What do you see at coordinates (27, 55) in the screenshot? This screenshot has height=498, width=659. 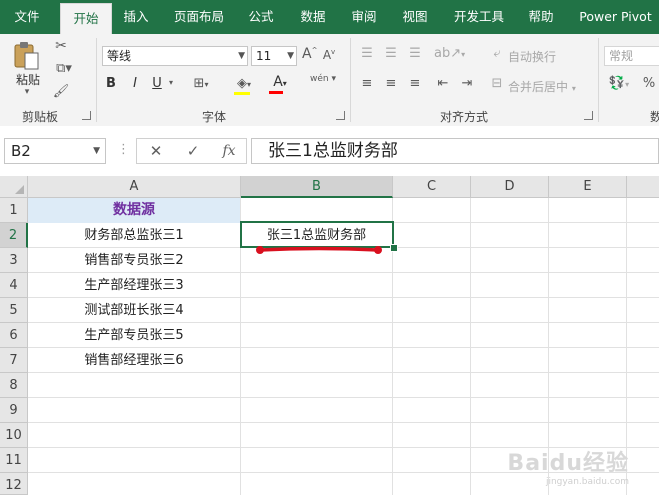 I see `paste-icon` at bounding box center [27, 55].